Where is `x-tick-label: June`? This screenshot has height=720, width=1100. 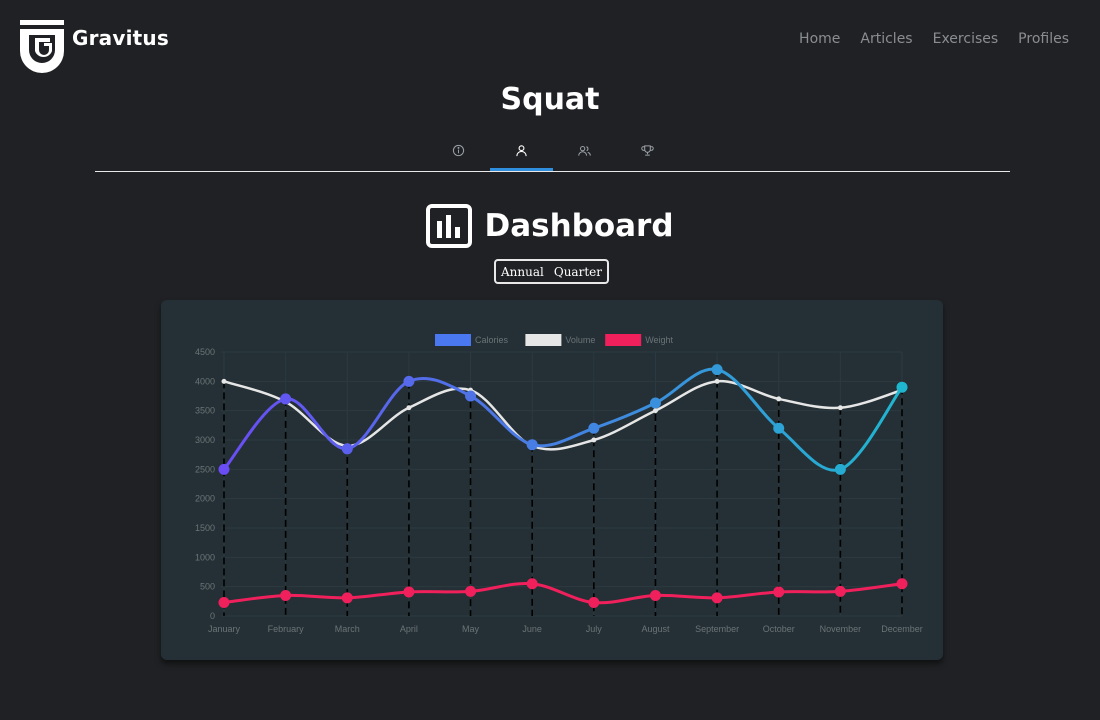
x-tick-label: June is located at coordinates (532, 629).